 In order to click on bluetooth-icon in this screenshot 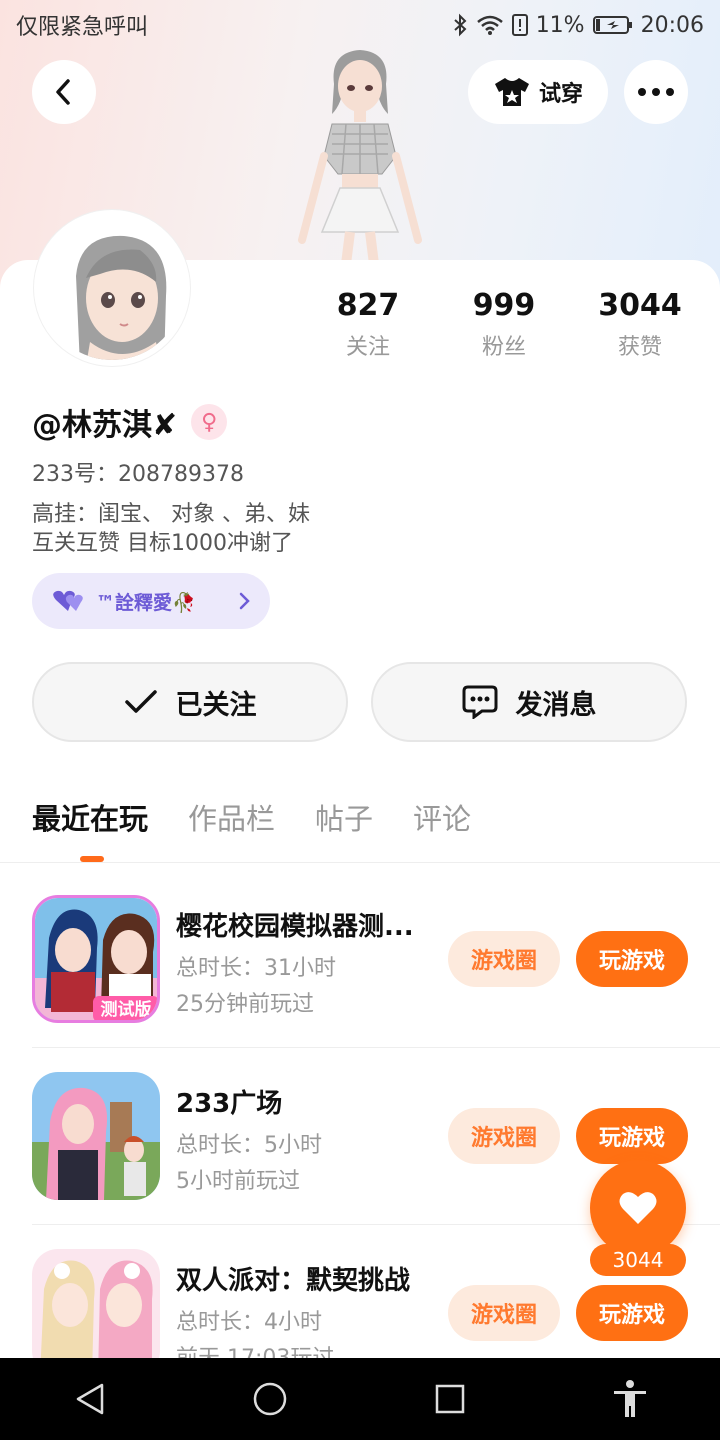, I will do `click(460, 25)`.